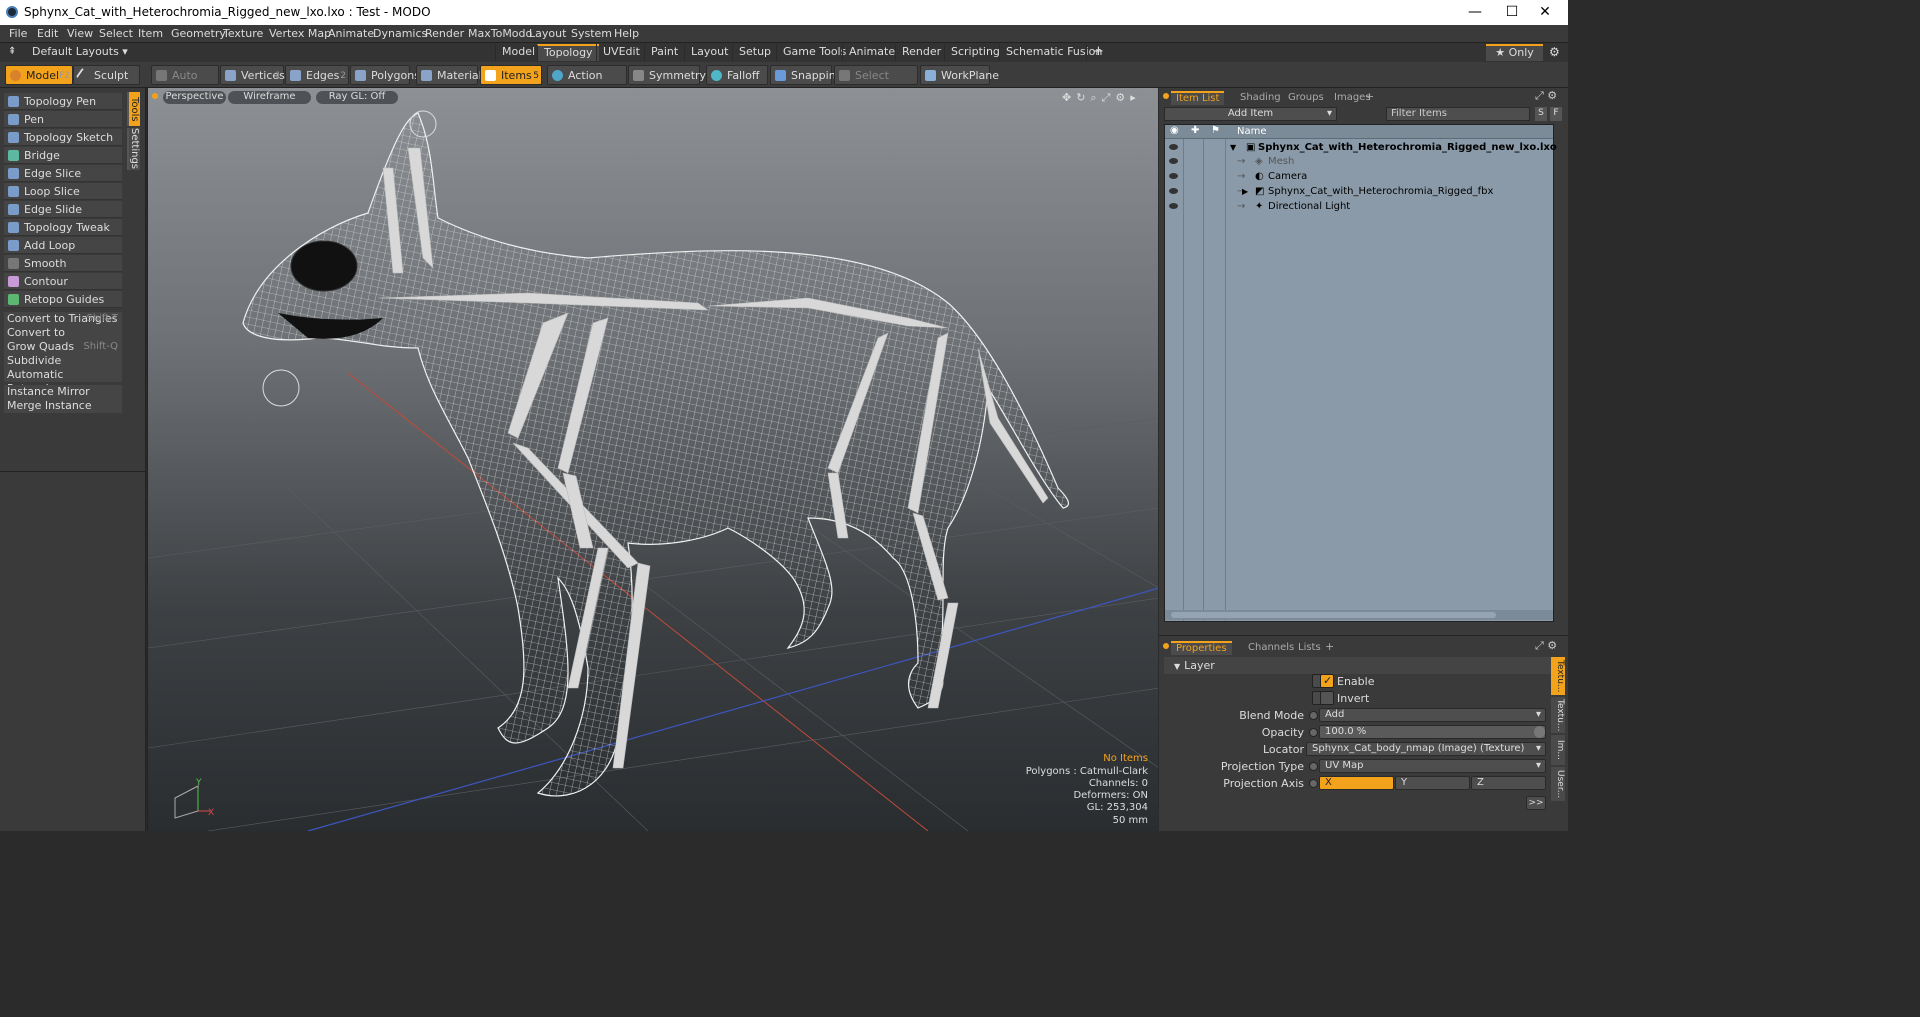 Image resolution: width=1920 pixels, height=1017 pixels. Describe the element at coordinates (1432, 732) in the screenshot. I see `opacity-slider: 100.0 %` at that location.